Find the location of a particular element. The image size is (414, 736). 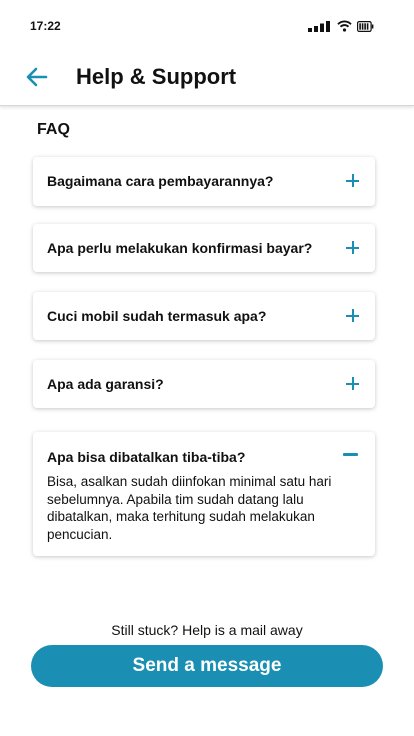

status-time: 17:22 is located at coordinates (45, 26).